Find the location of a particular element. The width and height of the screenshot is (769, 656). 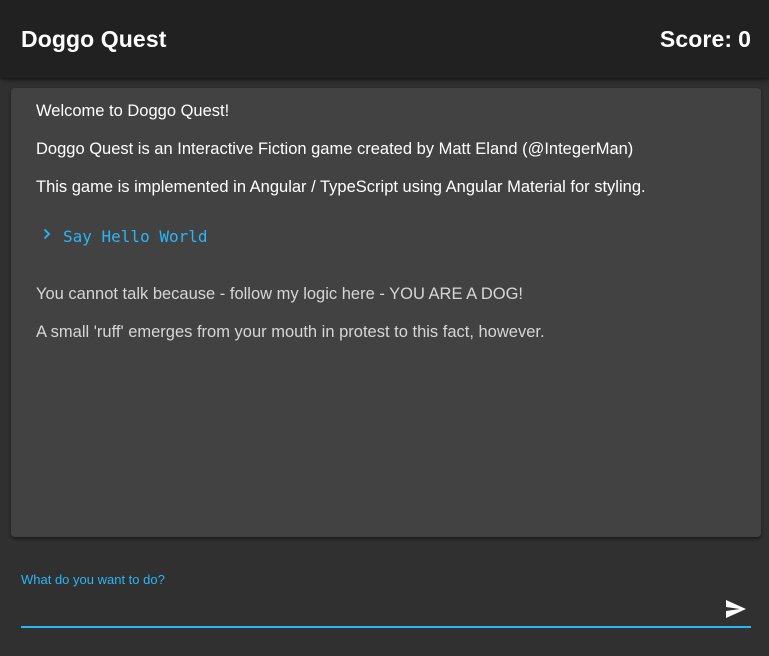

input-underline is located at coordinates (386, 627).